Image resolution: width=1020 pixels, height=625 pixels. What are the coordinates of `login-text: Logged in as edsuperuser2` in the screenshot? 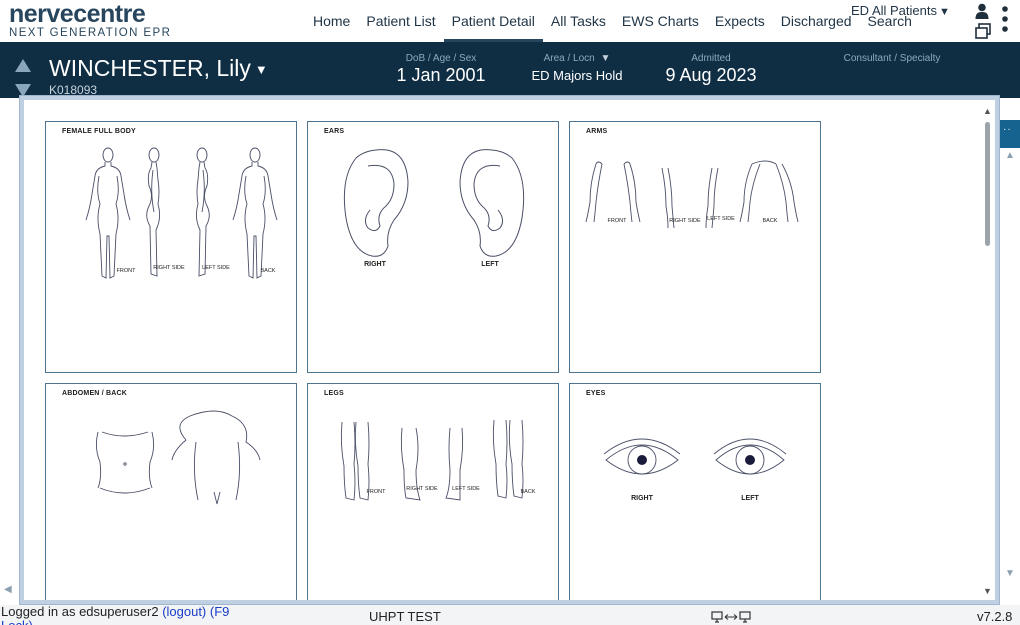 It's located at (80, 611).